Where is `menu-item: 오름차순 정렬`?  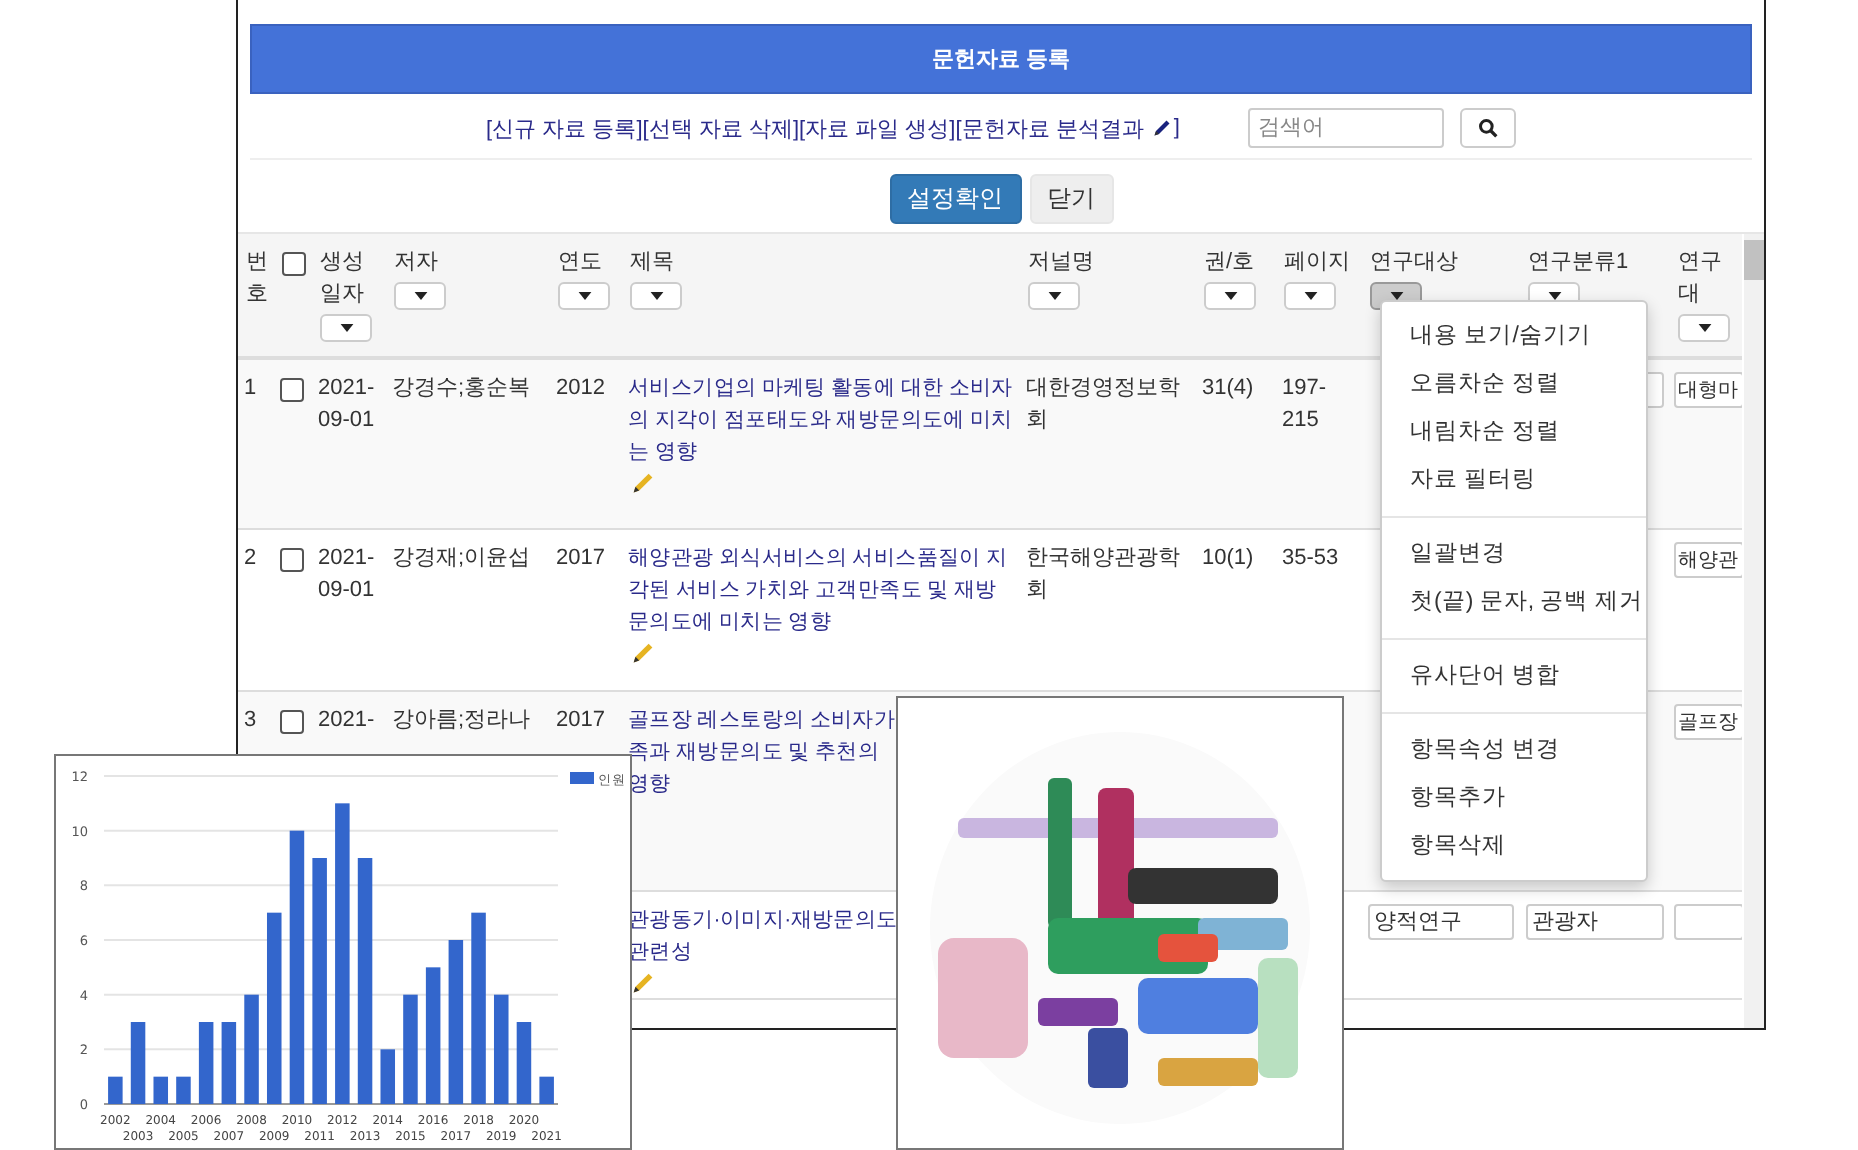 menu-item: 오름차순 정렬 is located at coordinates (1514, 384).